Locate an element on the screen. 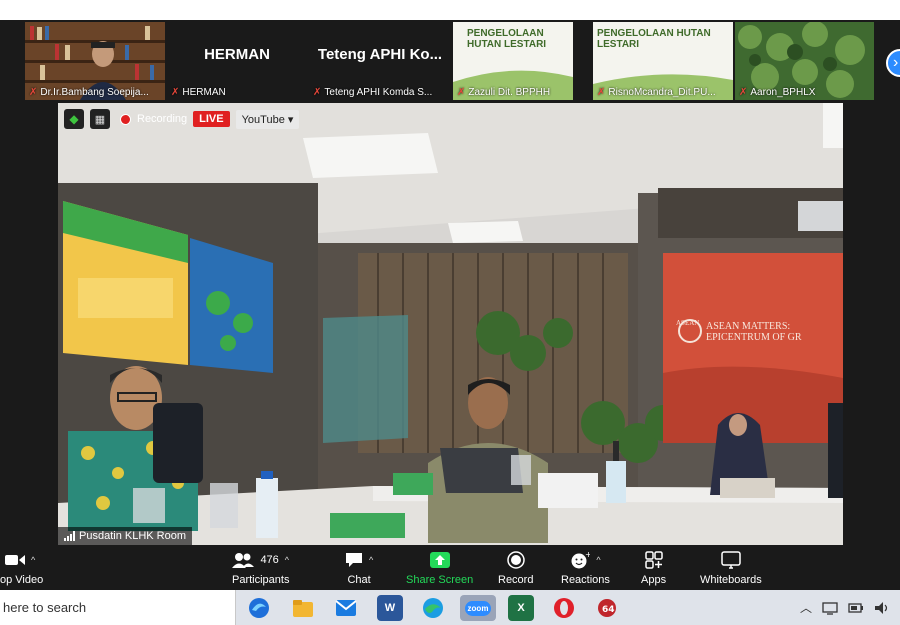 This screenshot has height=625, width=900. zoom-app-label: zoom is located at coordinates (478, 608).